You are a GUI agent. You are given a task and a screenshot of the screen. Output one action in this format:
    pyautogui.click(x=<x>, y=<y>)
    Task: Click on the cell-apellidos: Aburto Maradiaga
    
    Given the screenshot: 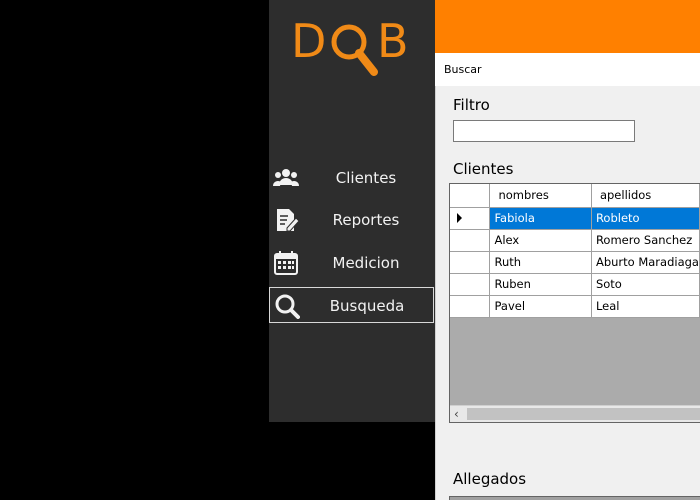 What is the action you would take?
    pyautogui.click(x=645, y=262)
    